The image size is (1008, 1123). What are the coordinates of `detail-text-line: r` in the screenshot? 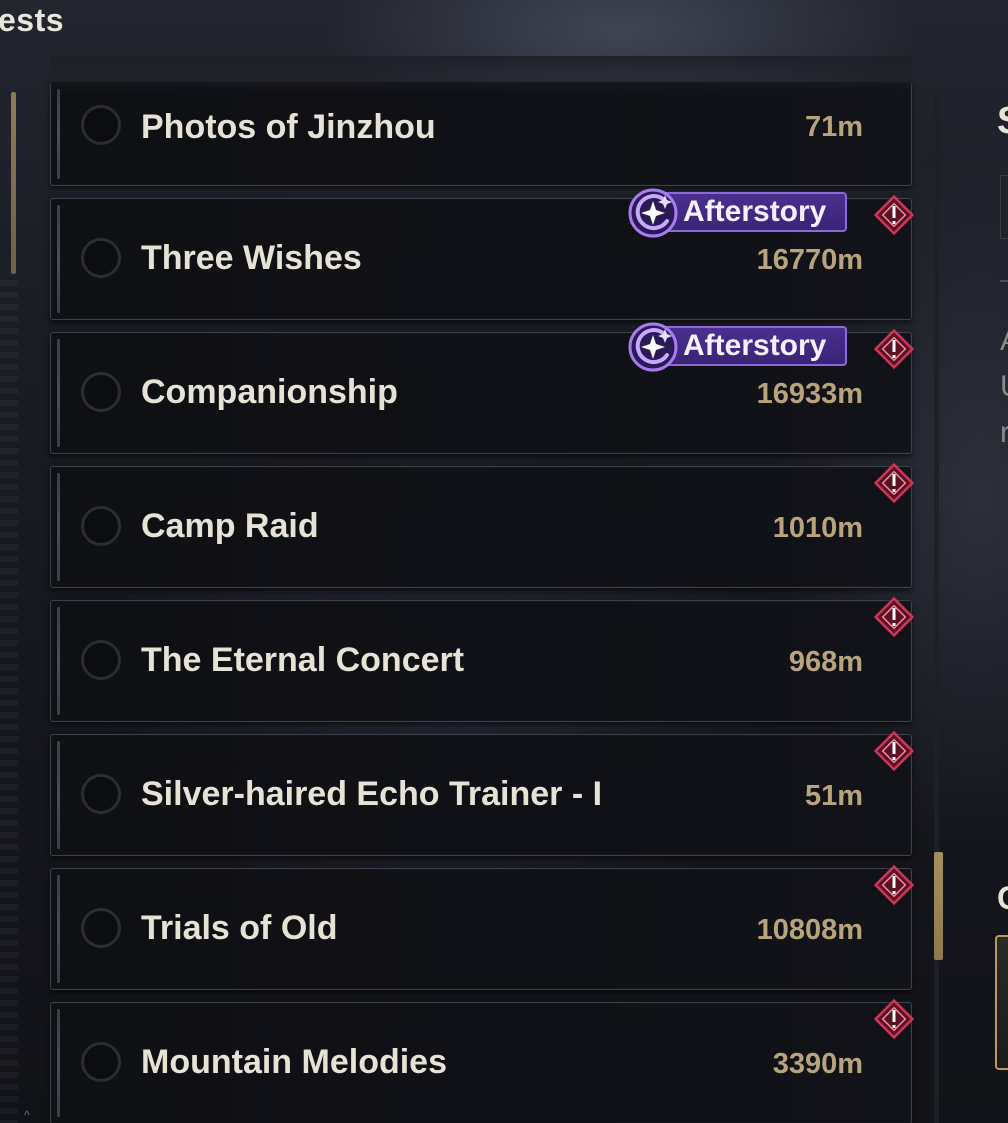 It's located at (1004, 432).